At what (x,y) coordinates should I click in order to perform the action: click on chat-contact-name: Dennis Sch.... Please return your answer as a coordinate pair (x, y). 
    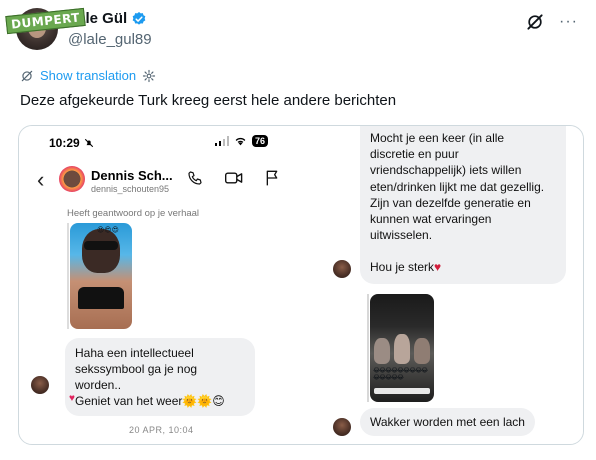
    Looking at the image, I should click on (132, 175).